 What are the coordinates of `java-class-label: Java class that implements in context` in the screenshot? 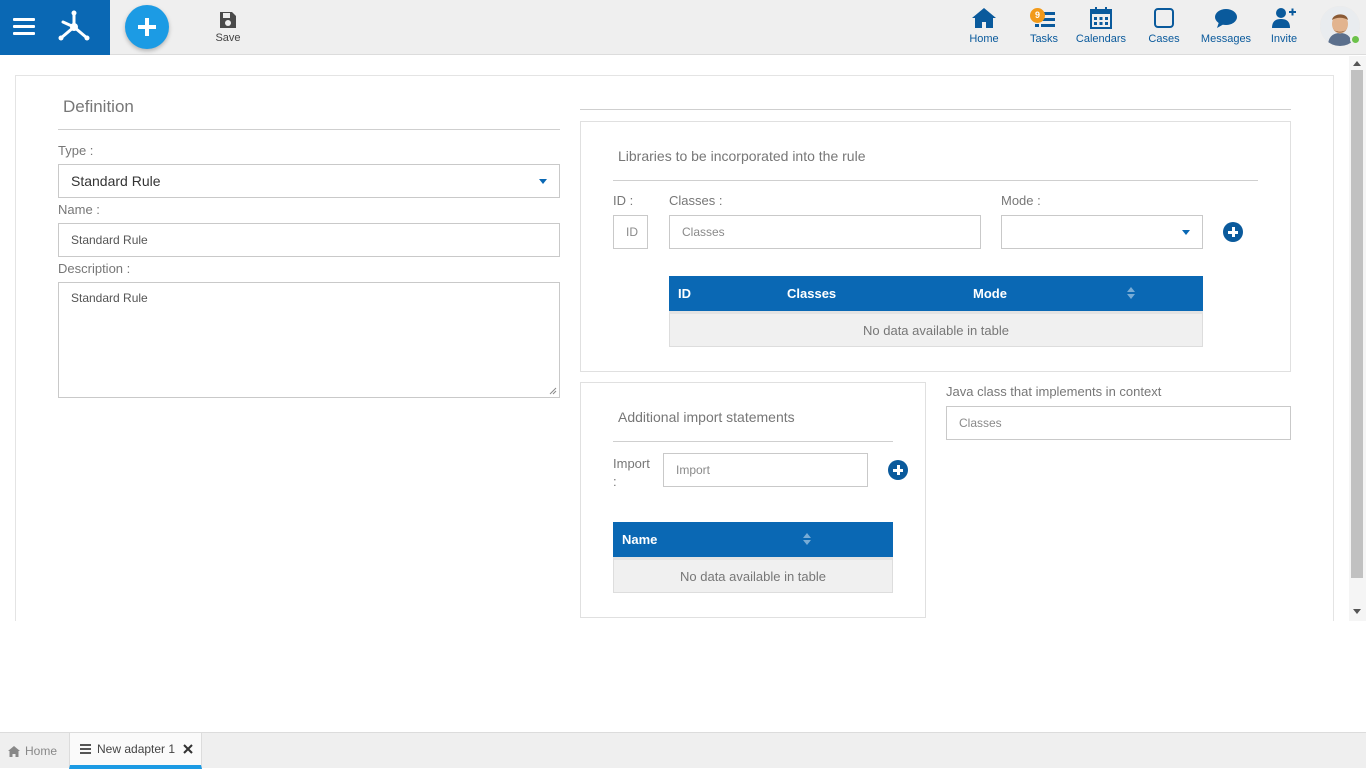 It's located at (1054, 391).